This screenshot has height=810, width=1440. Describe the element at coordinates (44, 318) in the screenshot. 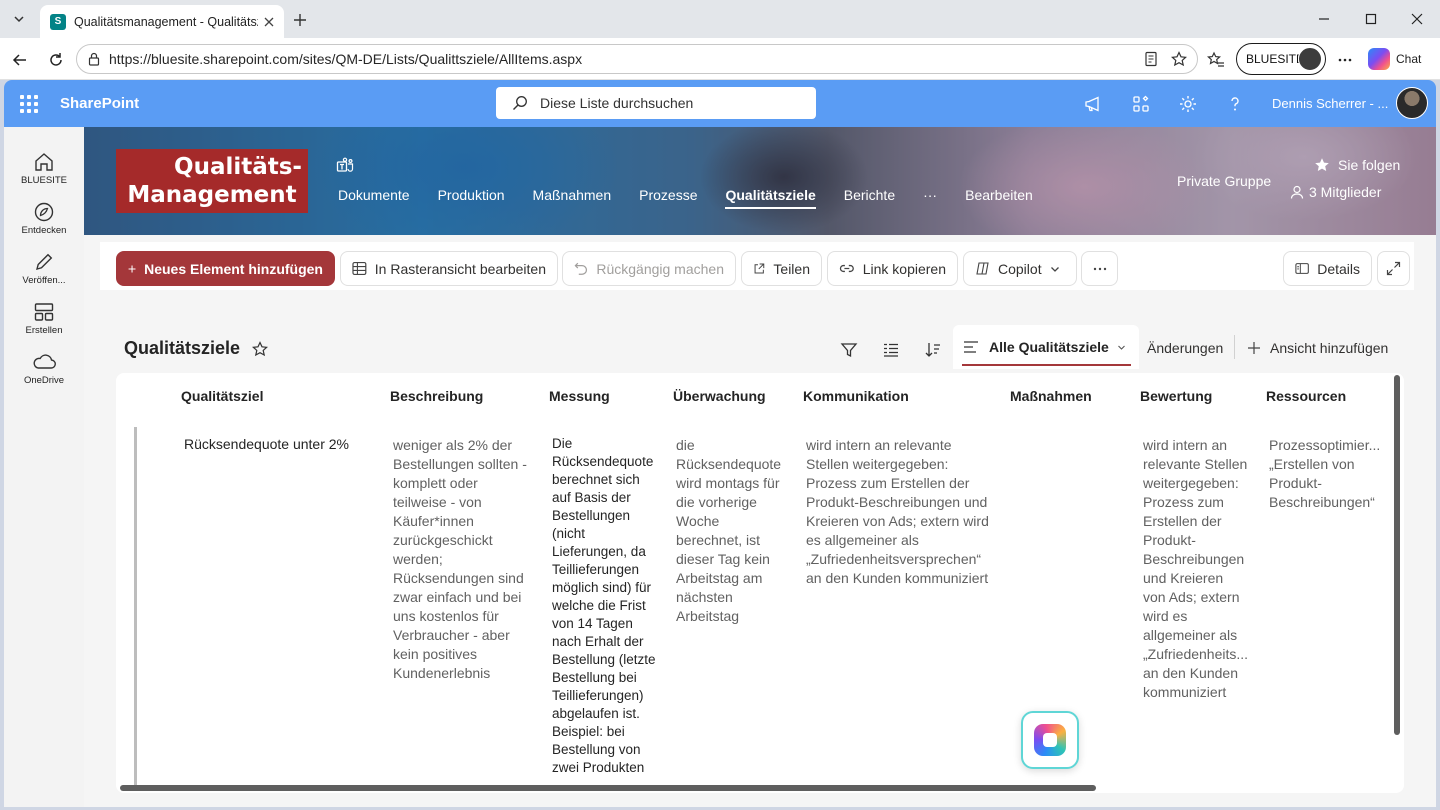

I see `appbar-item-create: Erstellen` at that location.